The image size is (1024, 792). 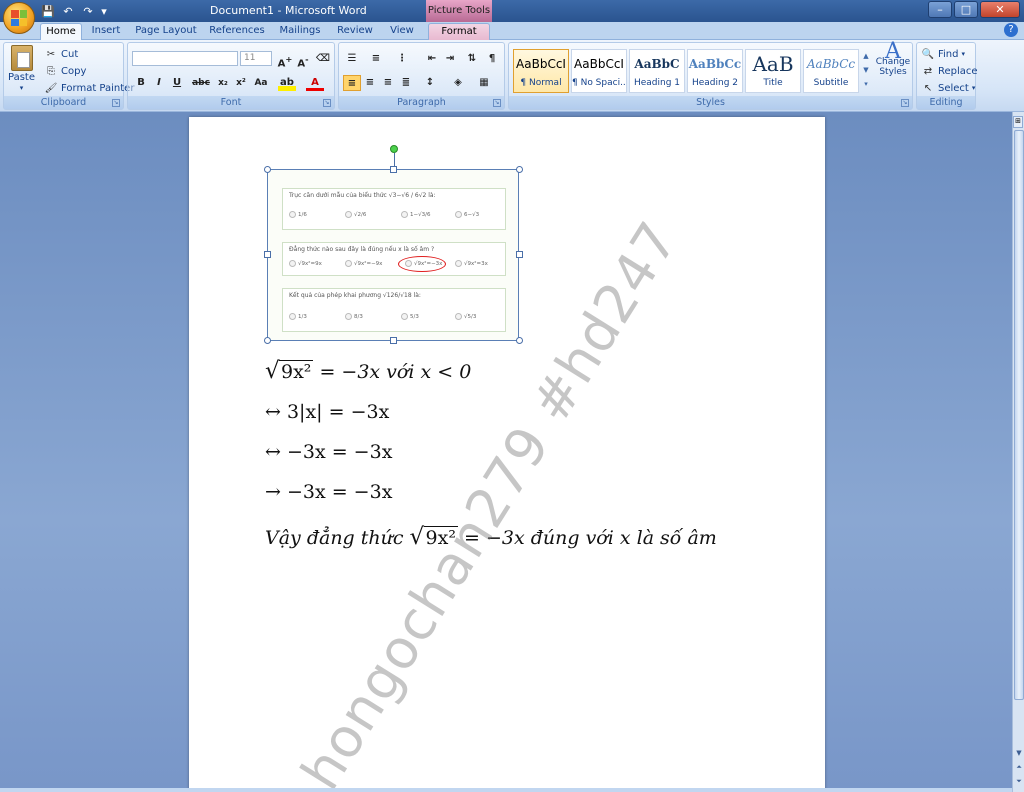 What do you see at coordinates (51, 71) in the screenshot?
I see `copy-icon: ⎘` at bounding box center [51, 71].